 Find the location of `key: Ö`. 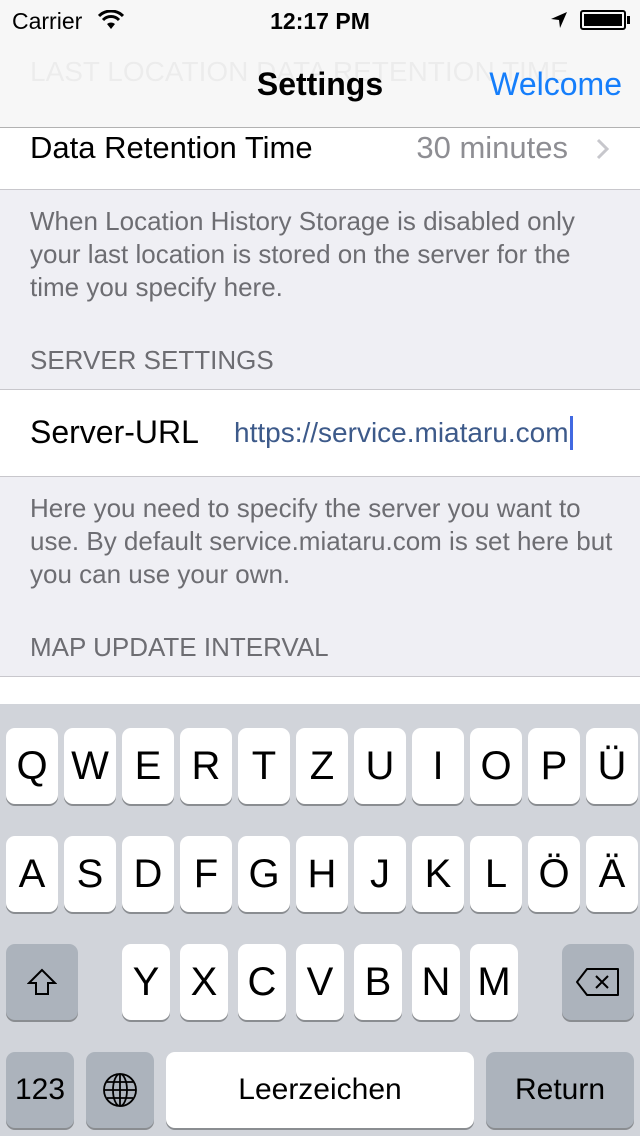

key: Ö is located at coordinates (554, 874).